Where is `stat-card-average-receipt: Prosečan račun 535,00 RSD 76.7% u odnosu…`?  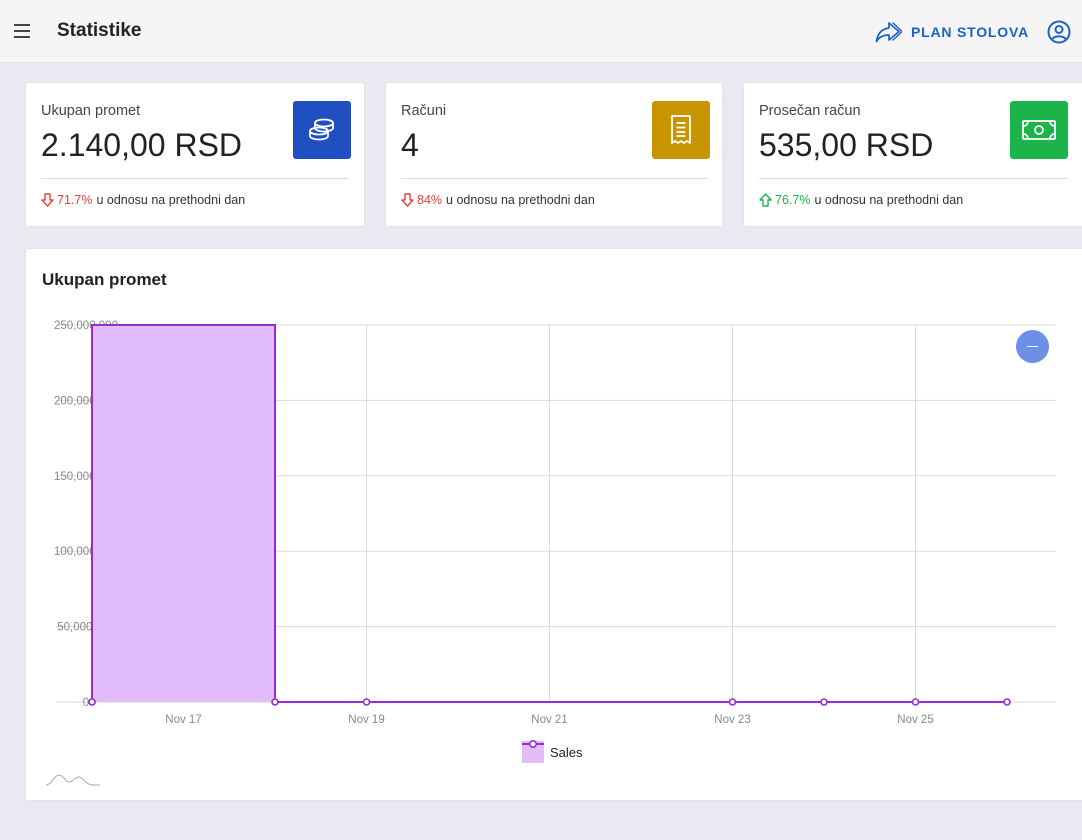
stat-card-average-receipt: Prosečan račun 535,00 RSD 76.7% u odnosu… is located at coordinates (912, 154).